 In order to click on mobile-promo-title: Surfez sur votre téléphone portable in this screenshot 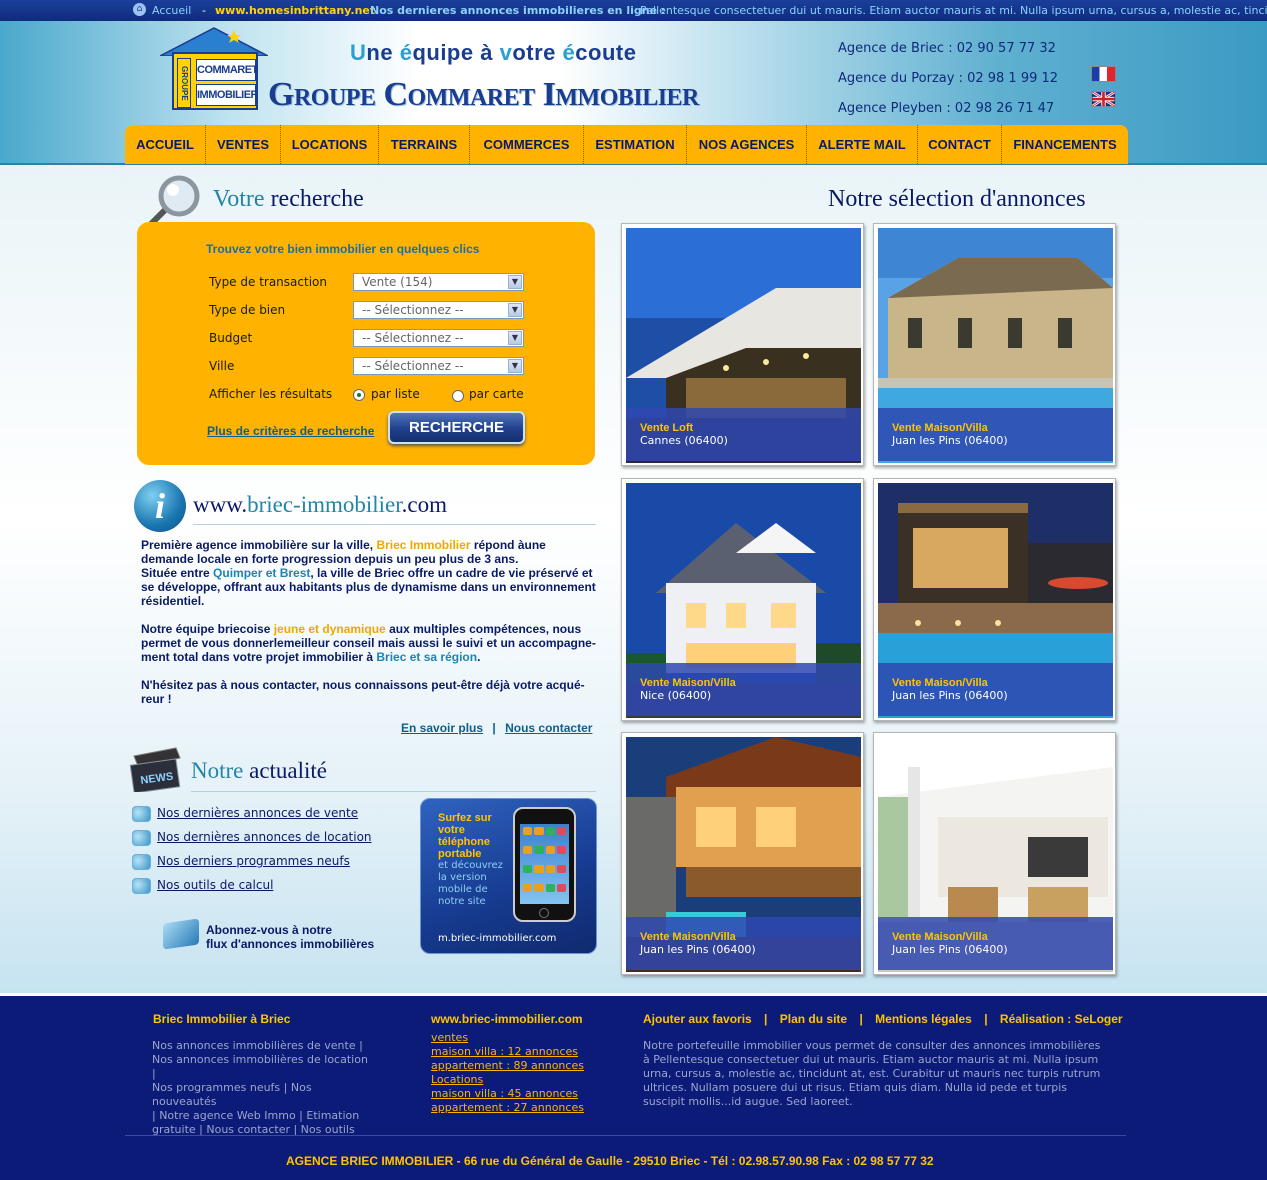, I will do `click(465, 836)`.